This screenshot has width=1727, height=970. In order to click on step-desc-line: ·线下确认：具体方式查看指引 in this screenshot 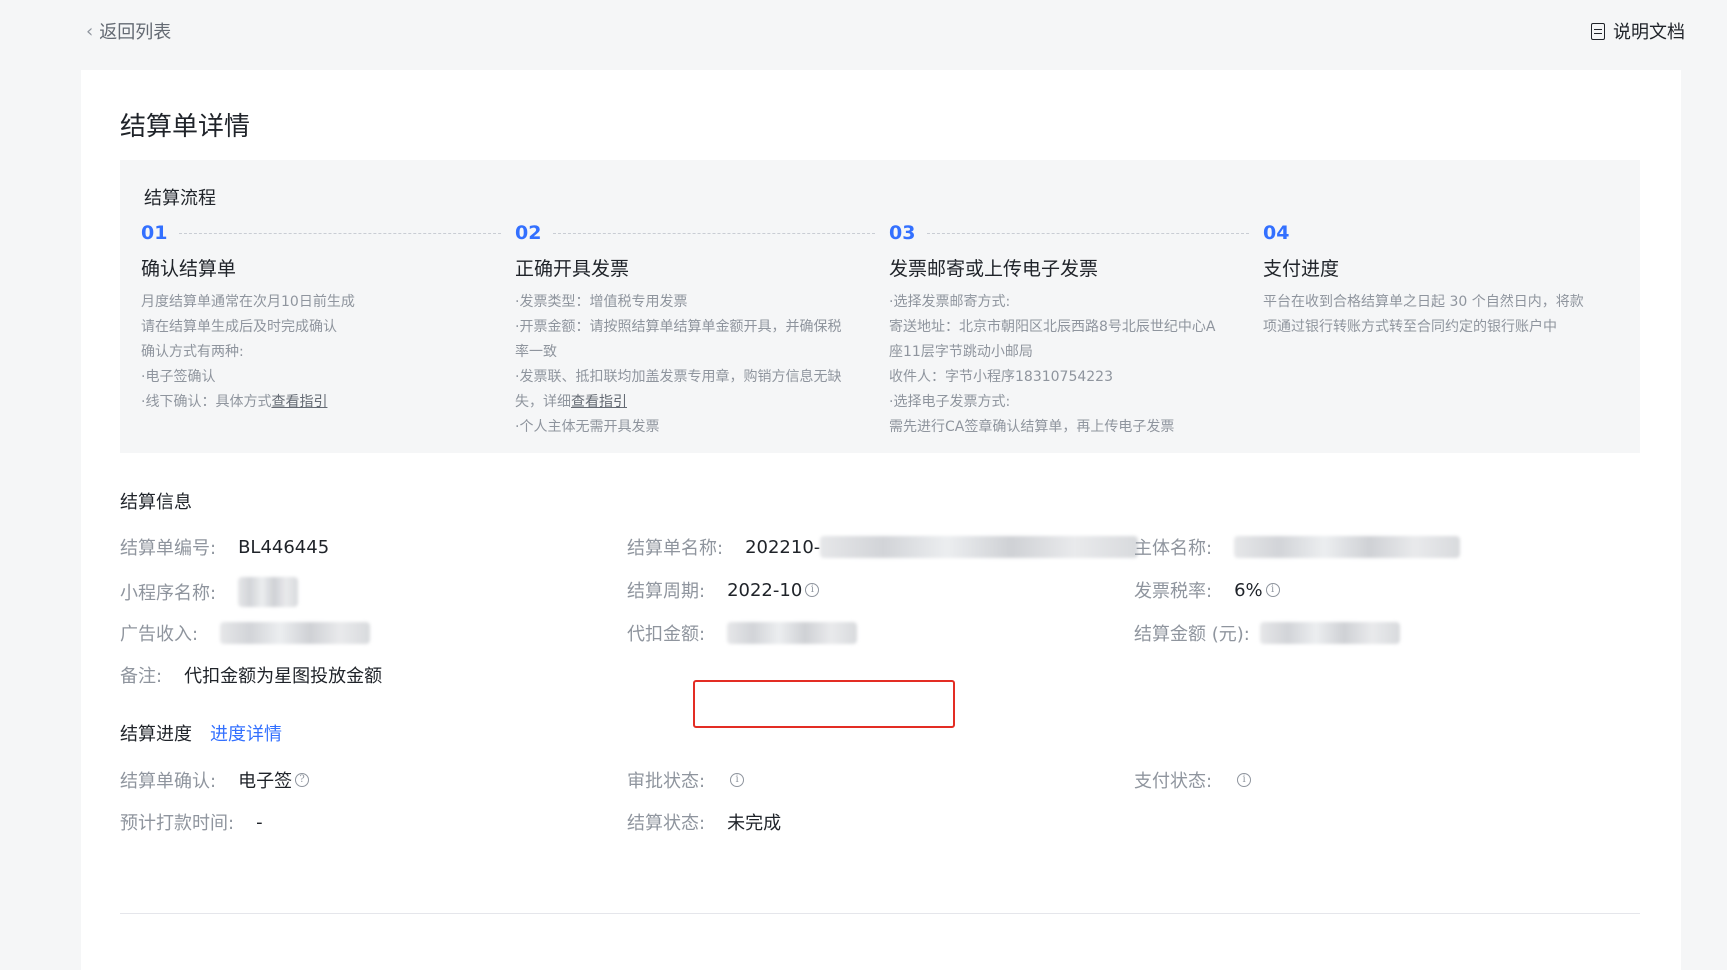, I will do `click(321, 402)`.